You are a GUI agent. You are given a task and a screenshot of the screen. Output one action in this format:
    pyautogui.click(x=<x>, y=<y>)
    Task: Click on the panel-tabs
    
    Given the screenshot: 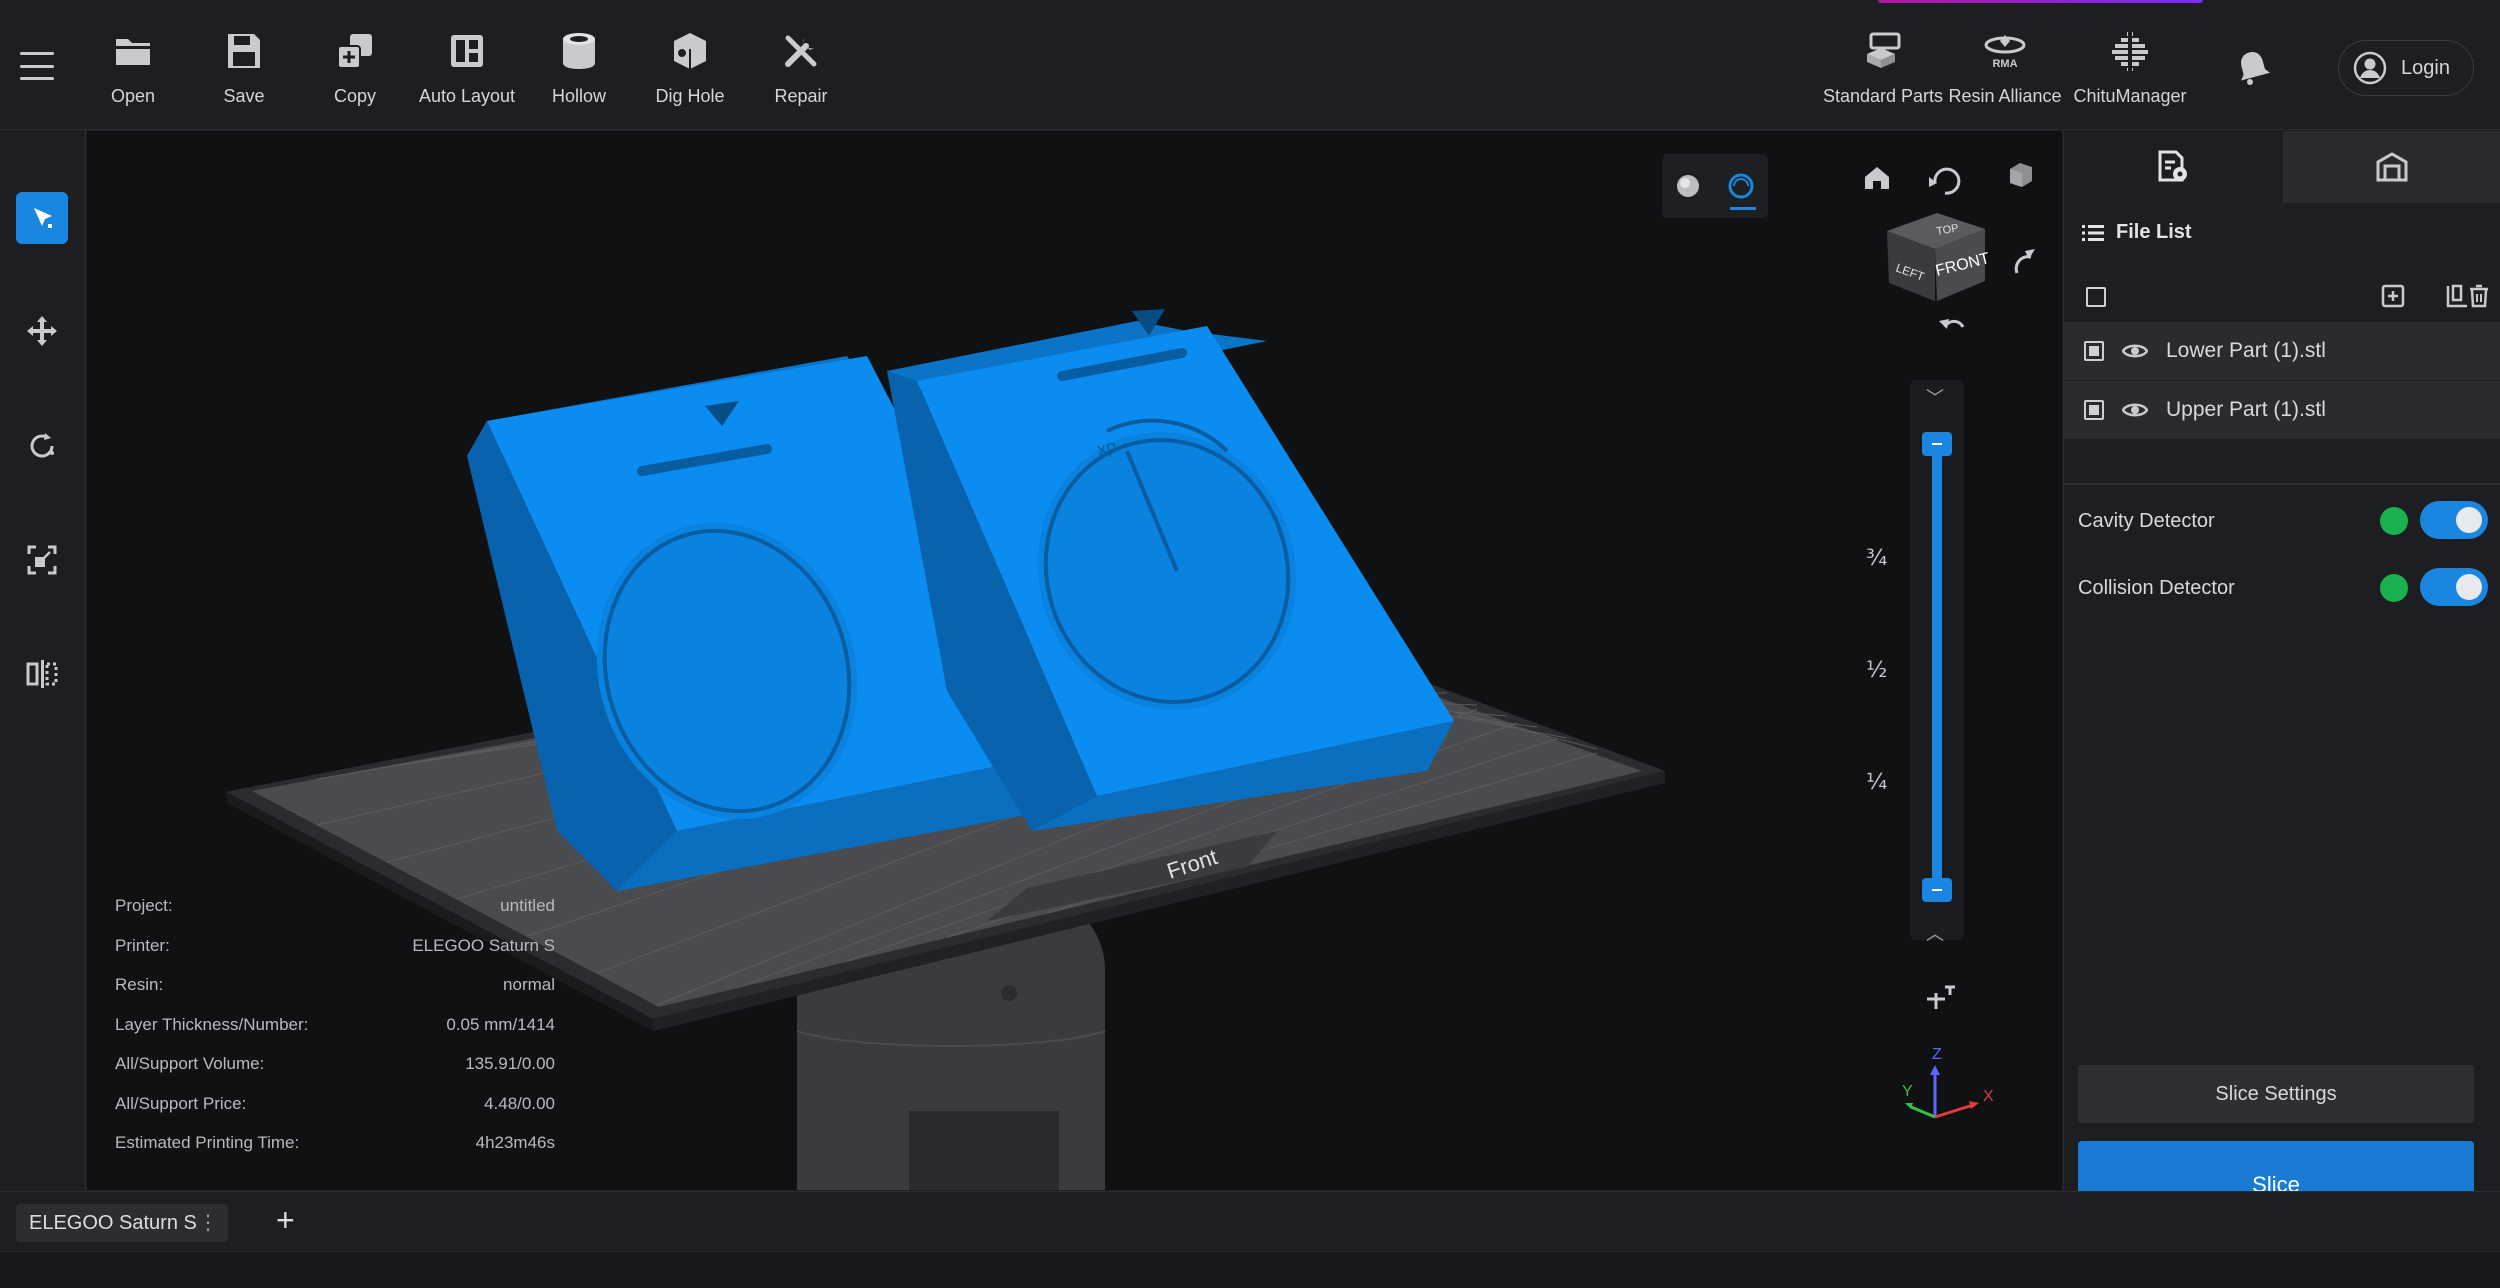 What is the action you would take?
    pyautogui.click(x=2282, y=167)
    